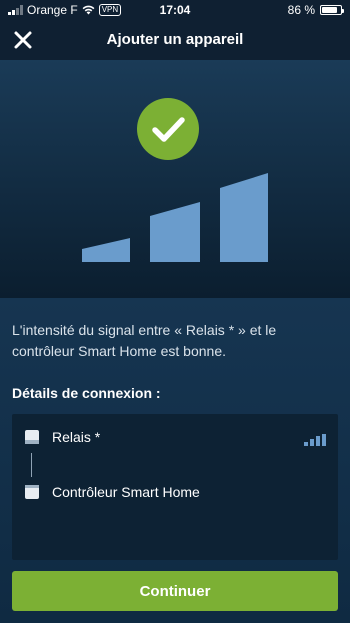  I want to click on device-row-relay: Relais *, so click(62, 437).